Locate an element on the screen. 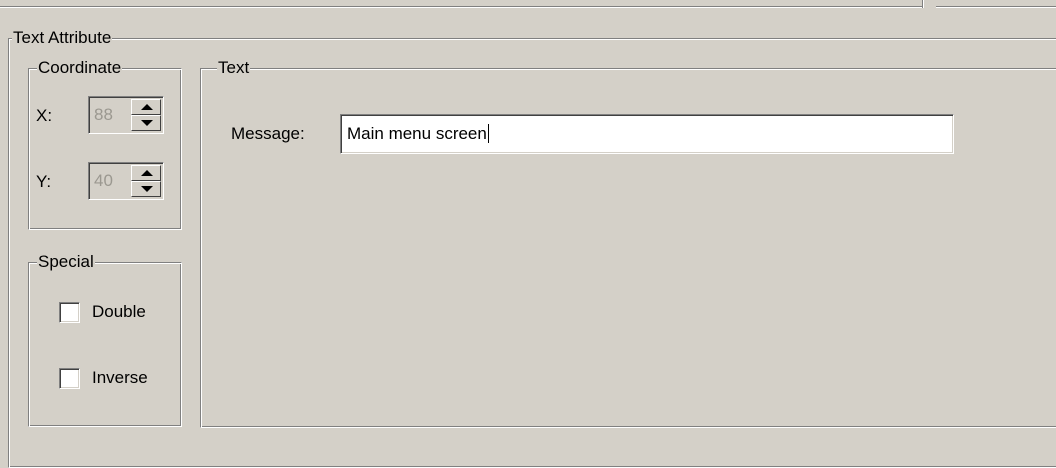 The height and width of the screenshot is (468, 1056). y-label: Y: is located at coordinates (44, 181).